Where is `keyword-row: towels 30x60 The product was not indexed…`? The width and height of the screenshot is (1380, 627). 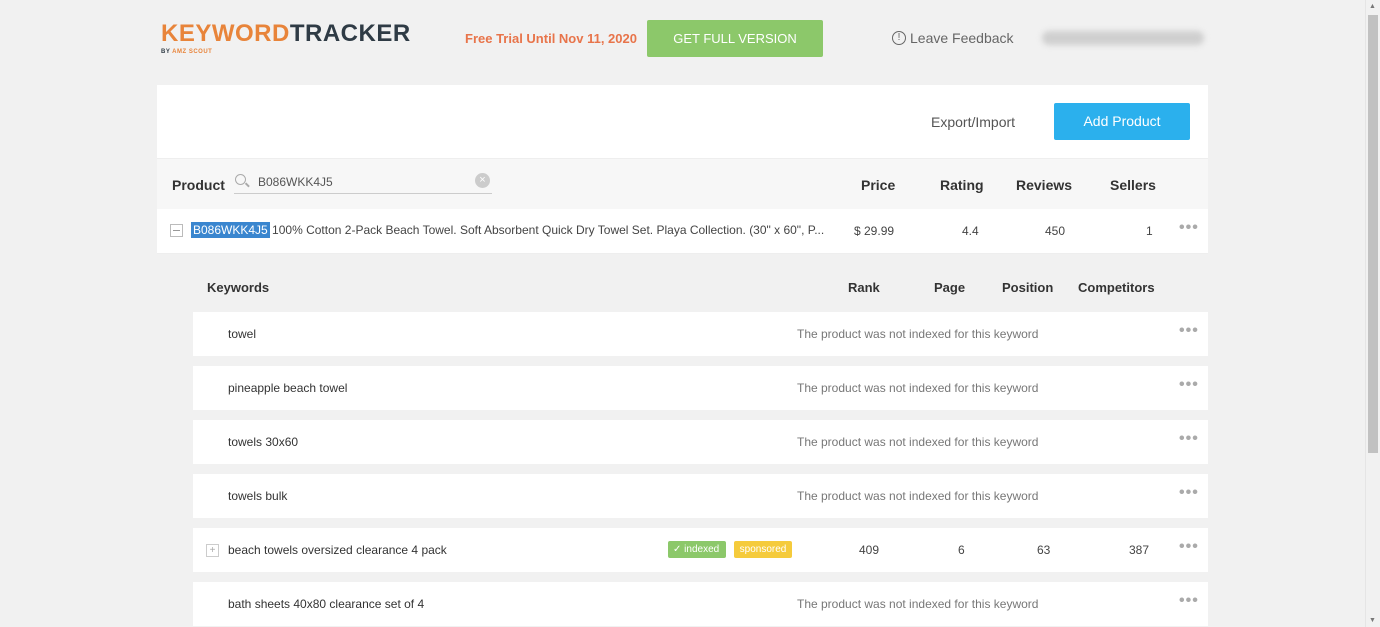
keyword-row: towels 30x60 The product was not indexed… is located at coordinates (700, 442).